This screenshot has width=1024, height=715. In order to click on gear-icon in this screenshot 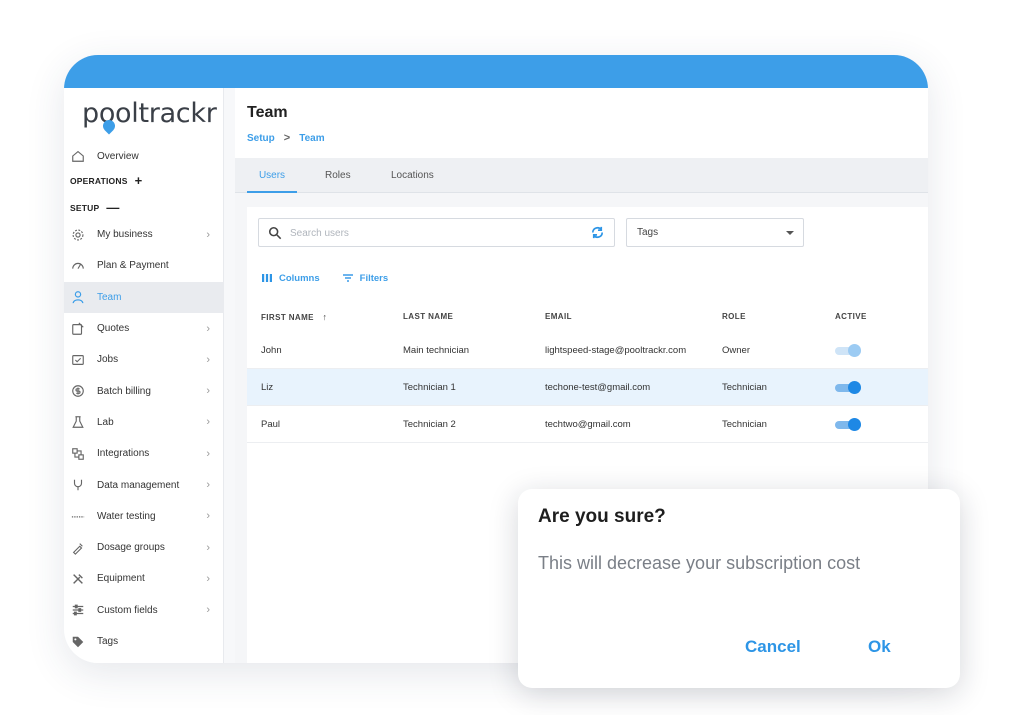, I will do `click(78, 235)`.